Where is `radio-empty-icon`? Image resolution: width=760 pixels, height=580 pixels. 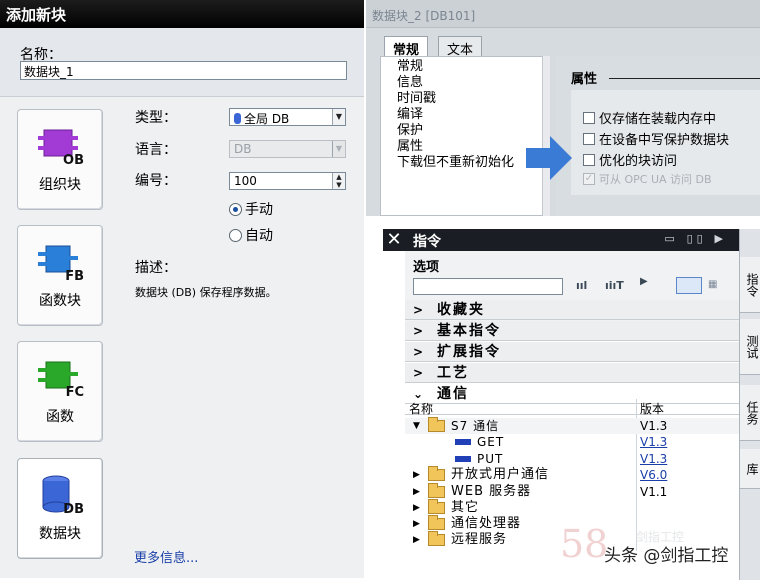
radio-empty-icon is located at coordinates (235, 235).